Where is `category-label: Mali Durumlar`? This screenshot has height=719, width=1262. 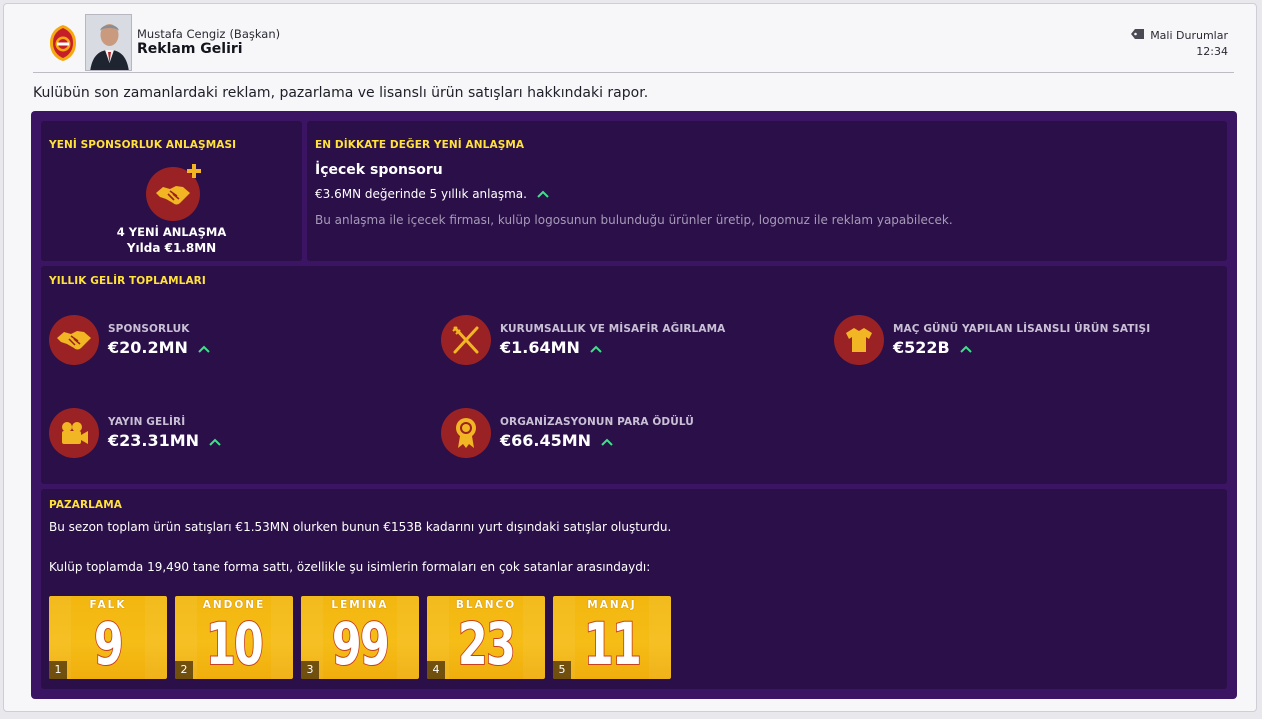
category-label: Mali Durumlar is located at coordinates (1189, 35).